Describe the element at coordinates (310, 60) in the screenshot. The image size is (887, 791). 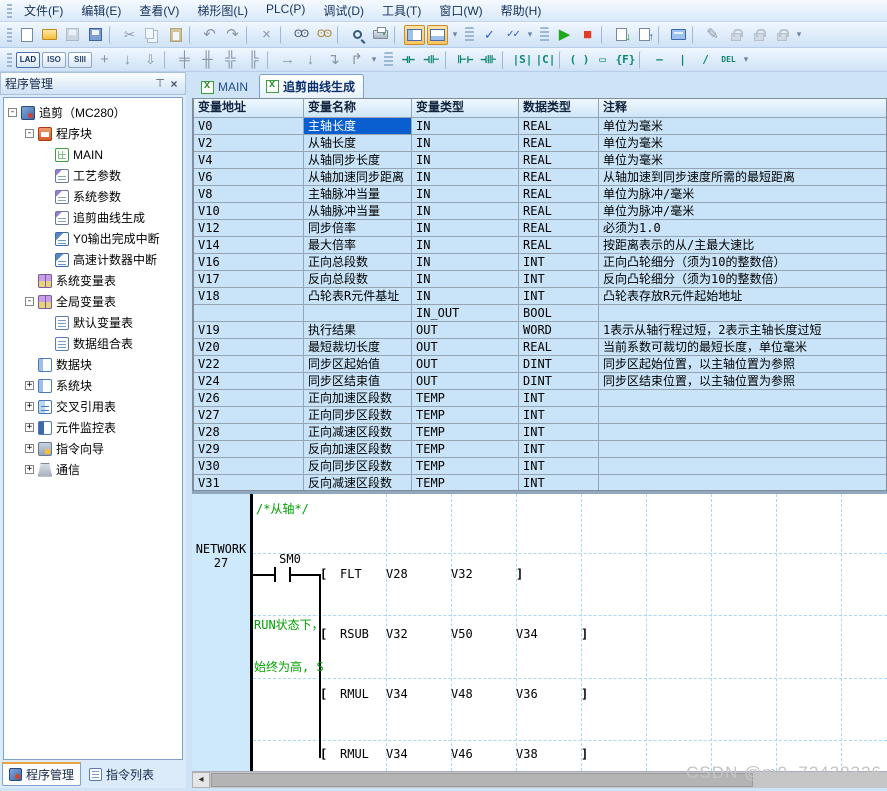
I see `line-down-icon: ↓` at that location.